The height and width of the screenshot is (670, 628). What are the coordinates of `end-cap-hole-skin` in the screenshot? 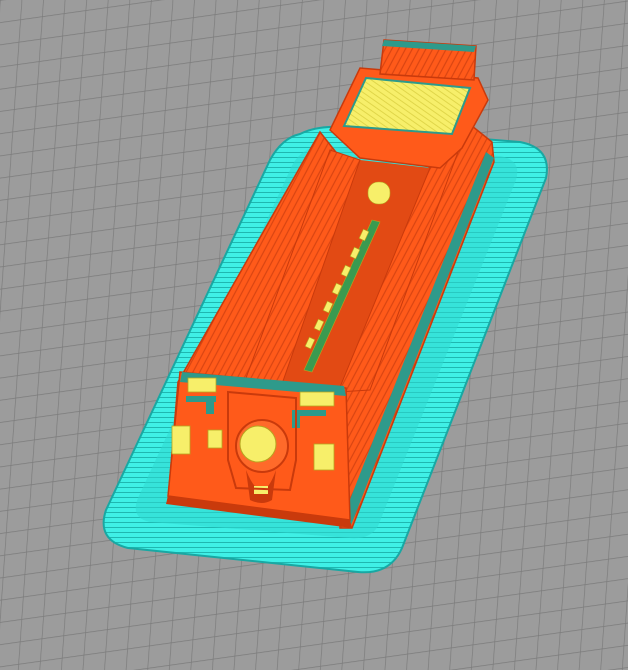 It's located at (258, 444).